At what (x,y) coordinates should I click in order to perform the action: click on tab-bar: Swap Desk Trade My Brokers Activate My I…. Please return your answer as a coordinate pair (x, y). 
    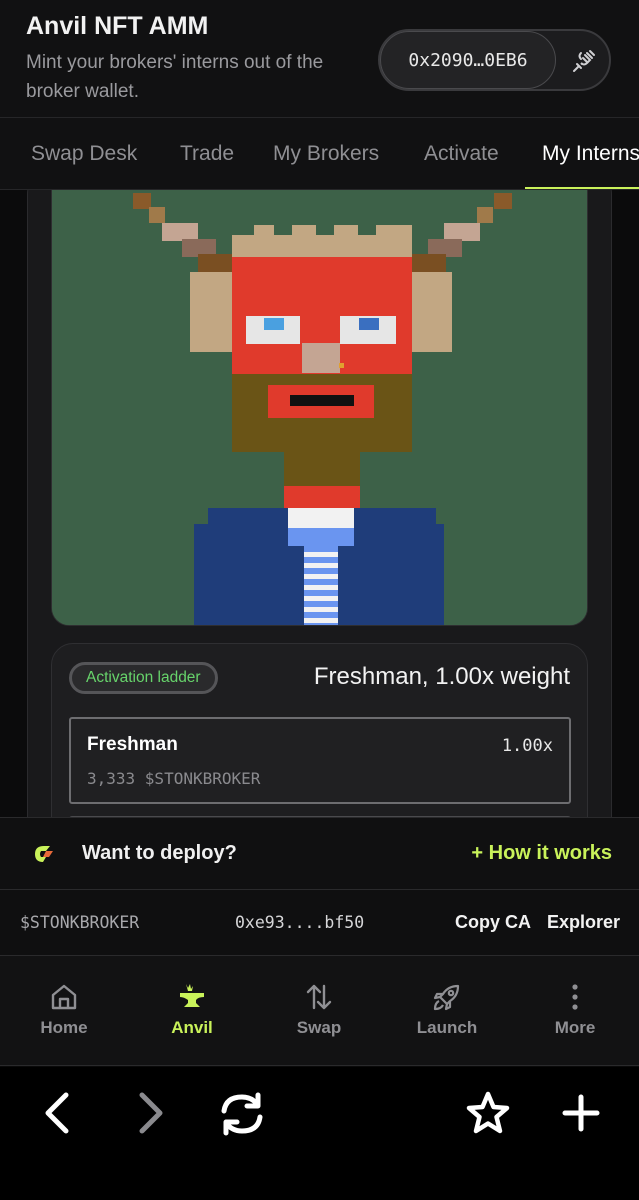
    Looking at the image, I should click on (319, 154).